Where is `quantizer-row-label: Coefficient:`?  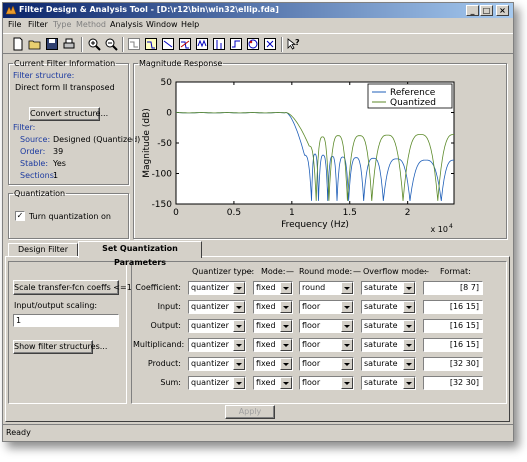
quantizer-row-label: Coefficient: is located at coordinates (158, 287).